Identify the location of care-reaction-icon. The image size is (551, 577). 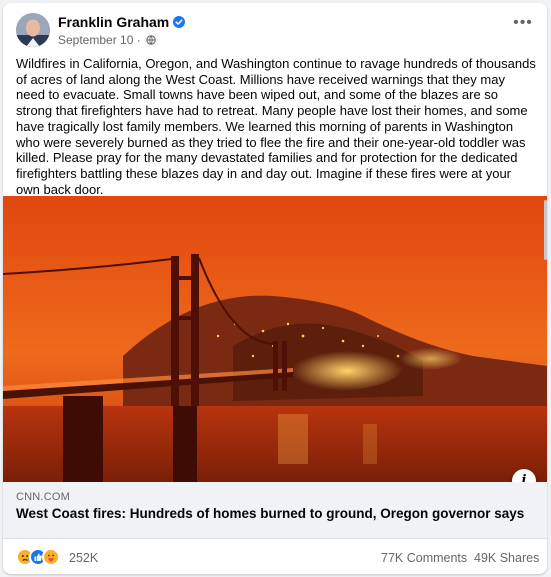
(51, 557).